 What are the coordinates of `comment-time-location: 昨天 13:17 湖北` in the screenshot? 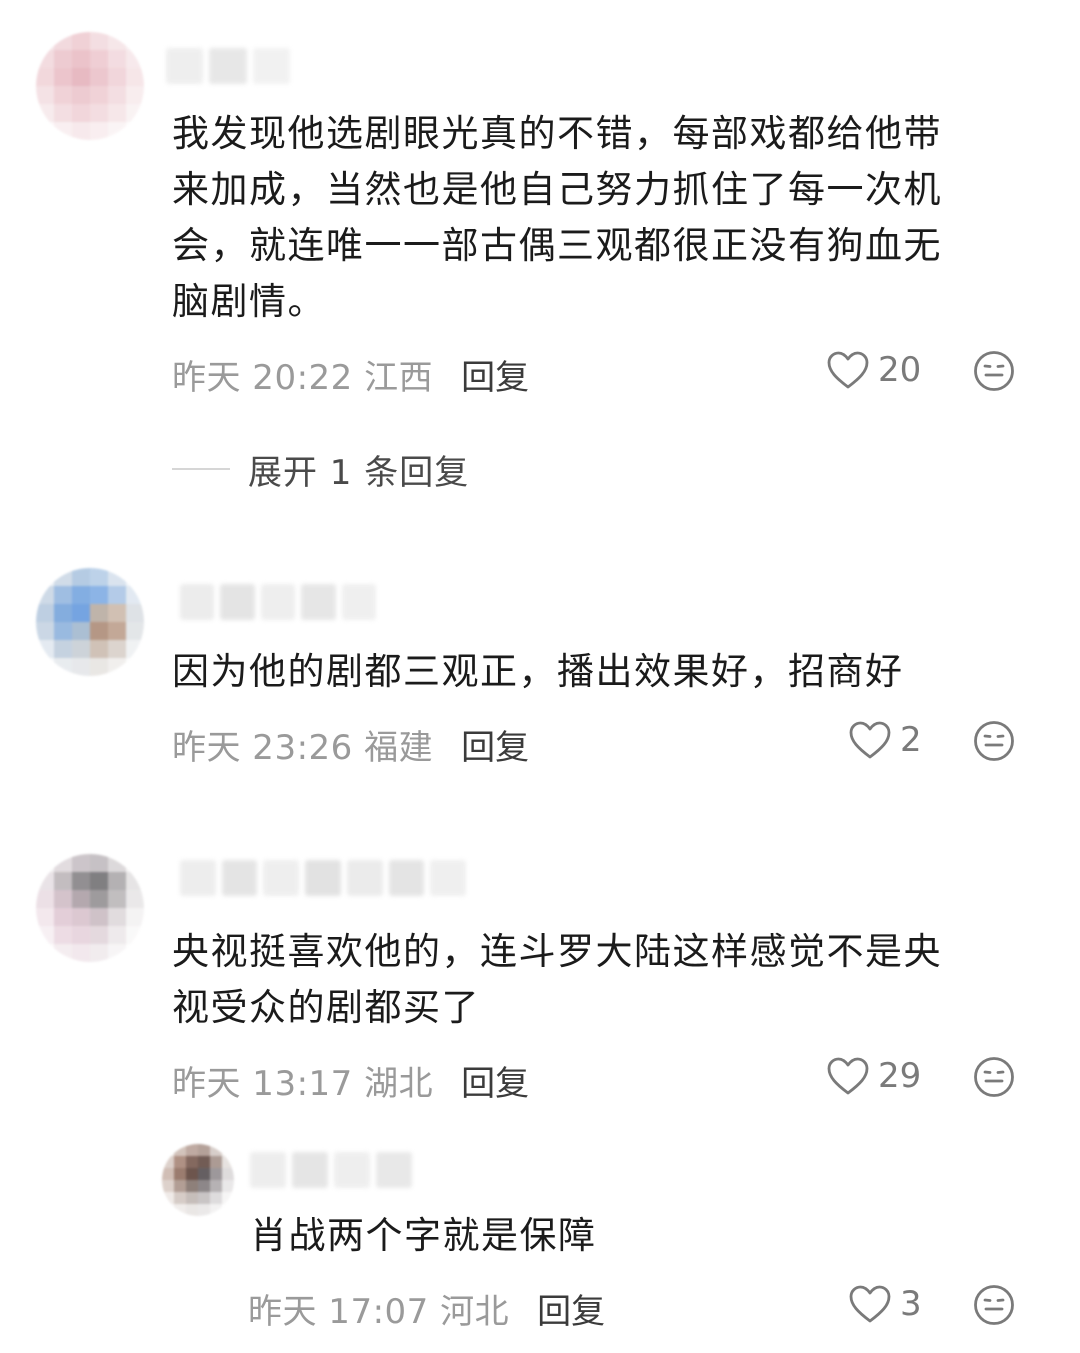 It's located at (303, 1083).